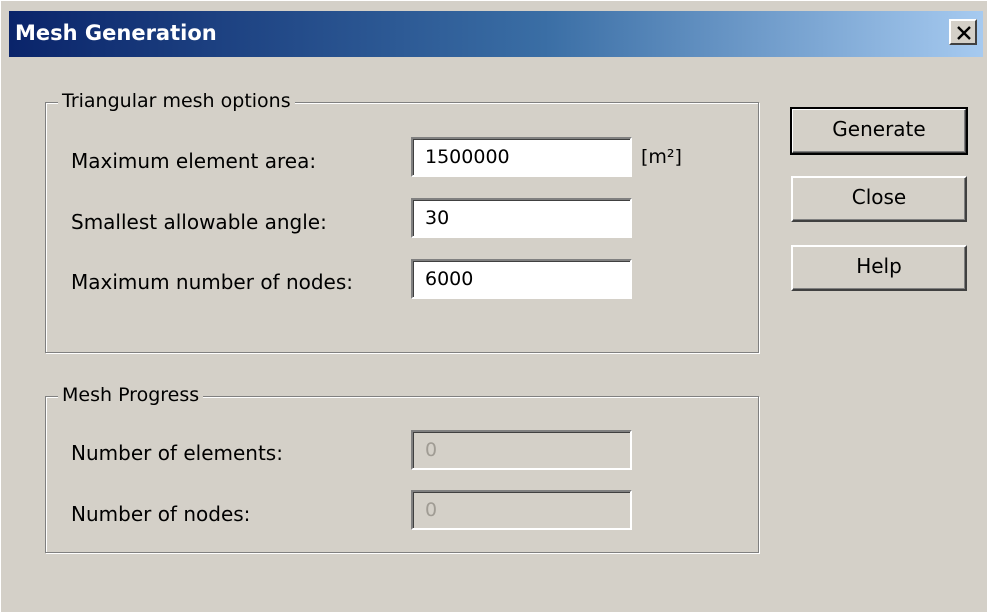 This screenshot has height=612, width=987. I want to click on help-button: Help, so click(879, 268).